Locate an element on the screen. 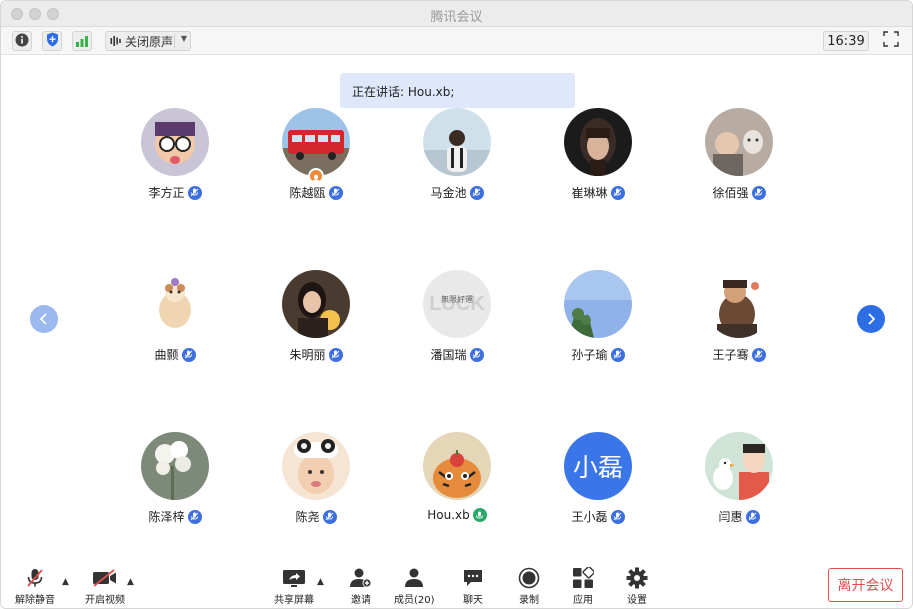  participant-name: Hou.xb is located at coordinates (448, 515).